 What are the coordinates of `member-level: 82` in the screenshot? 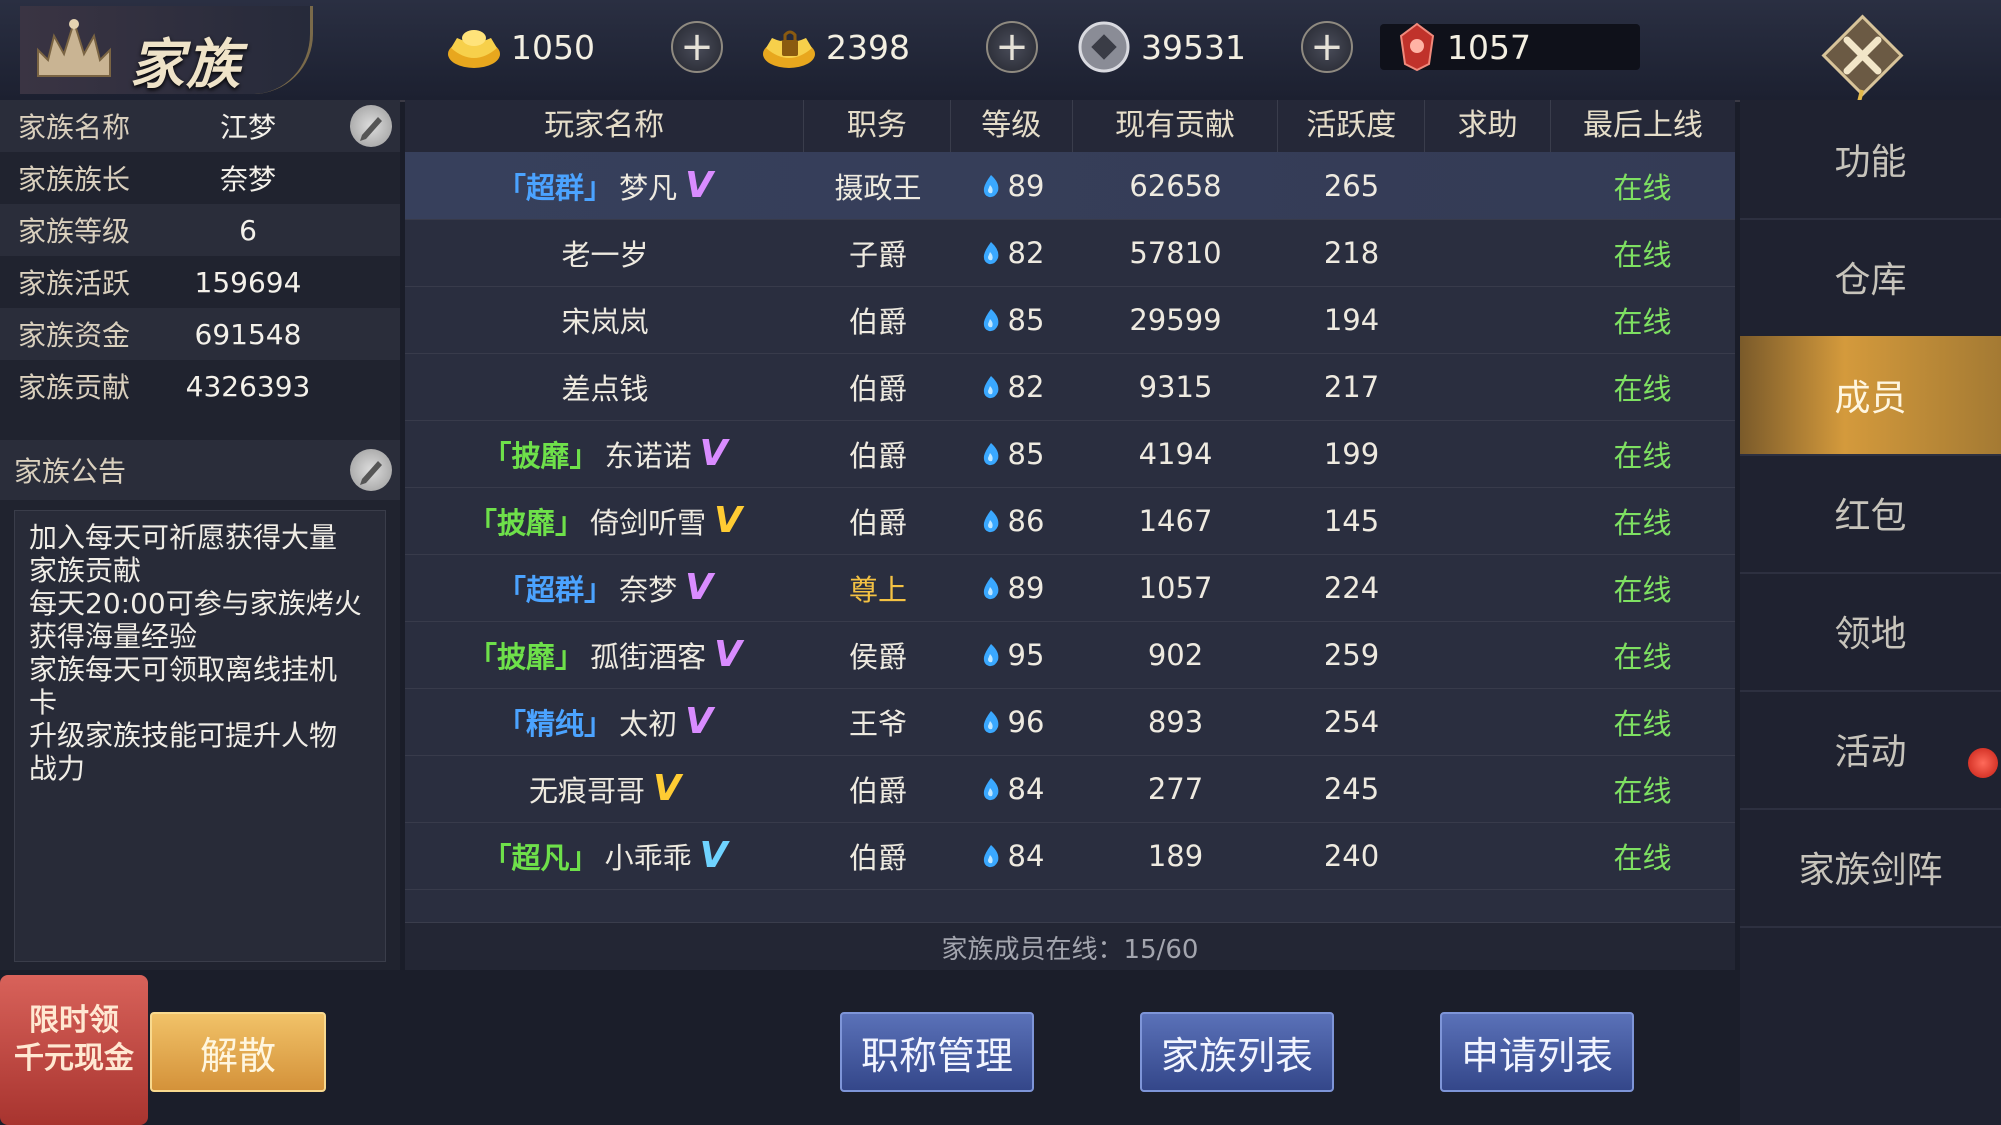 It's located at (1026, 252).